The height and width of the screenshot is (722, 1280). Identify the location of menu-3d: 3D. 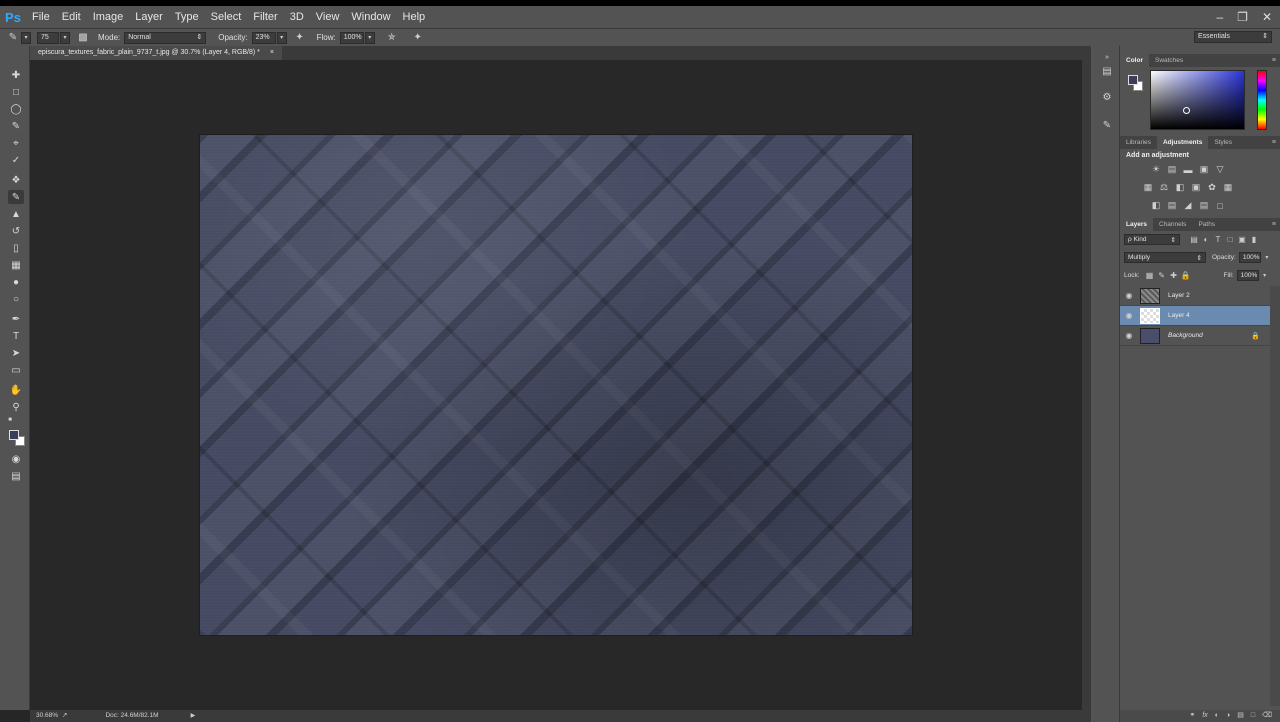
(297, 17).